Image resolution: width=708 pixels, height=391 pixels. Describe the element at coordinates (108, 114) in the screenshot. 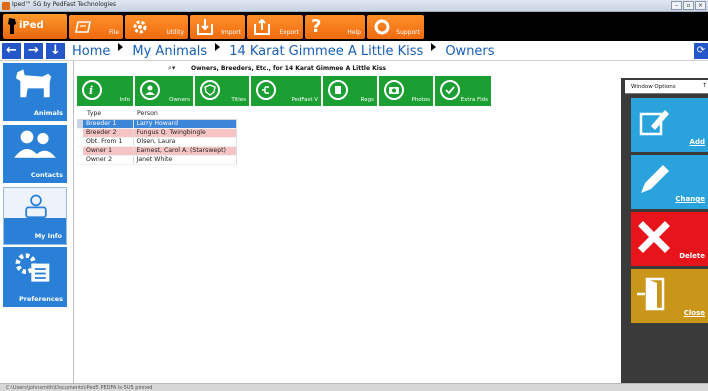

I see `column-header-type: Type` at that location.